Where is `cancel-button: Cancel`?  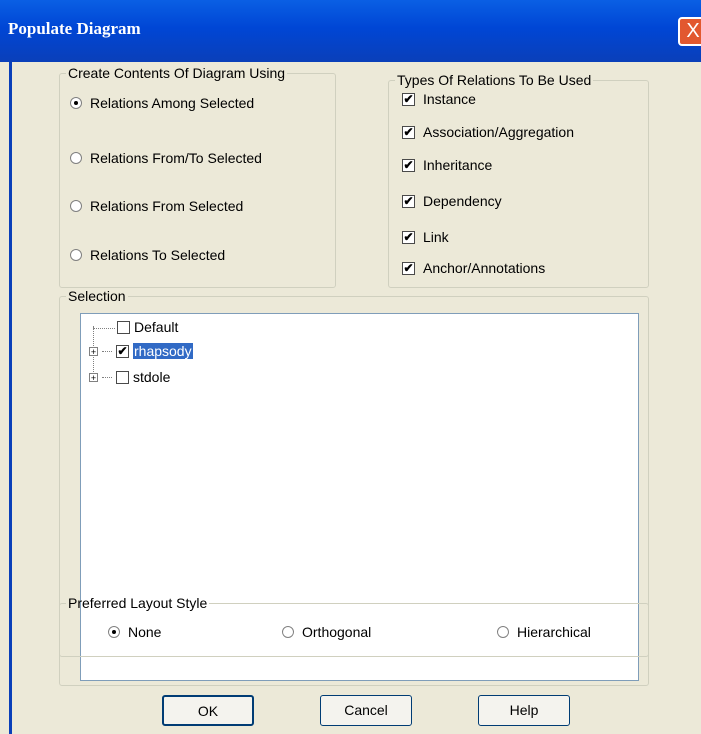
cancel-button: Cancel is located at coordinates (366, 710).